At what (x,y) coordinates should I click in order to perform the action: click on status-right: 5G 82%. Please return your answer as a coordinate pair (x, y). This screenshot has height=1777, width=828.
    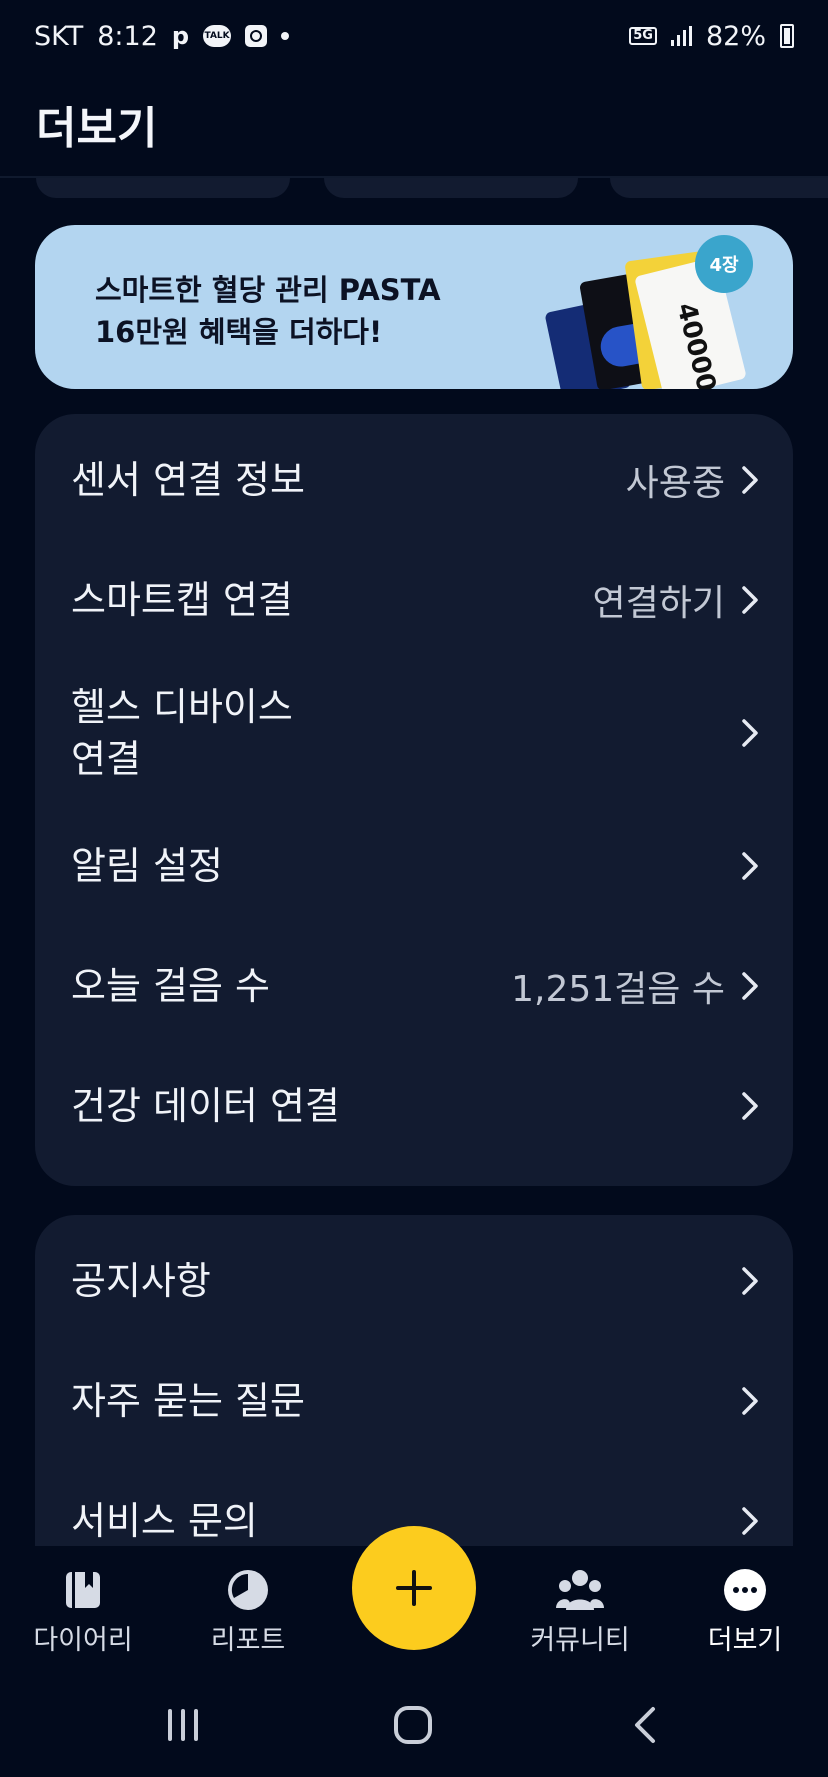
    Looking at the image, I should click on (711, 36).